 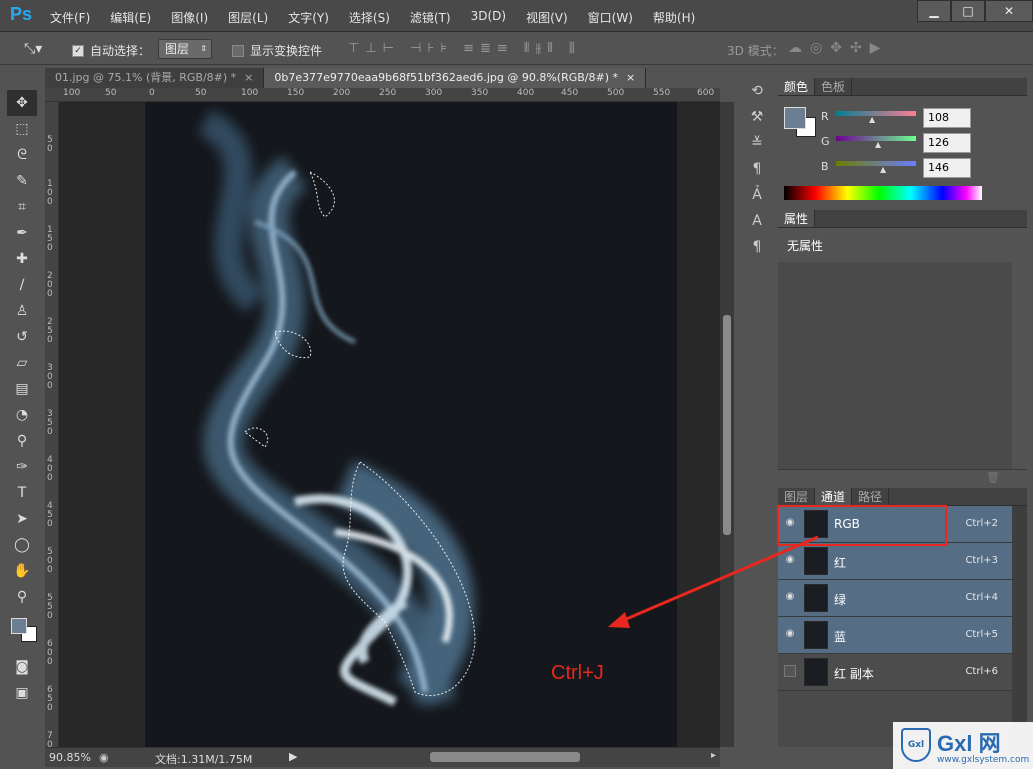 What do you see at coordinates (757, 117) in the screenshot?
I see `tool-presets-icon: ⚒` at bounding box center [757, 117].